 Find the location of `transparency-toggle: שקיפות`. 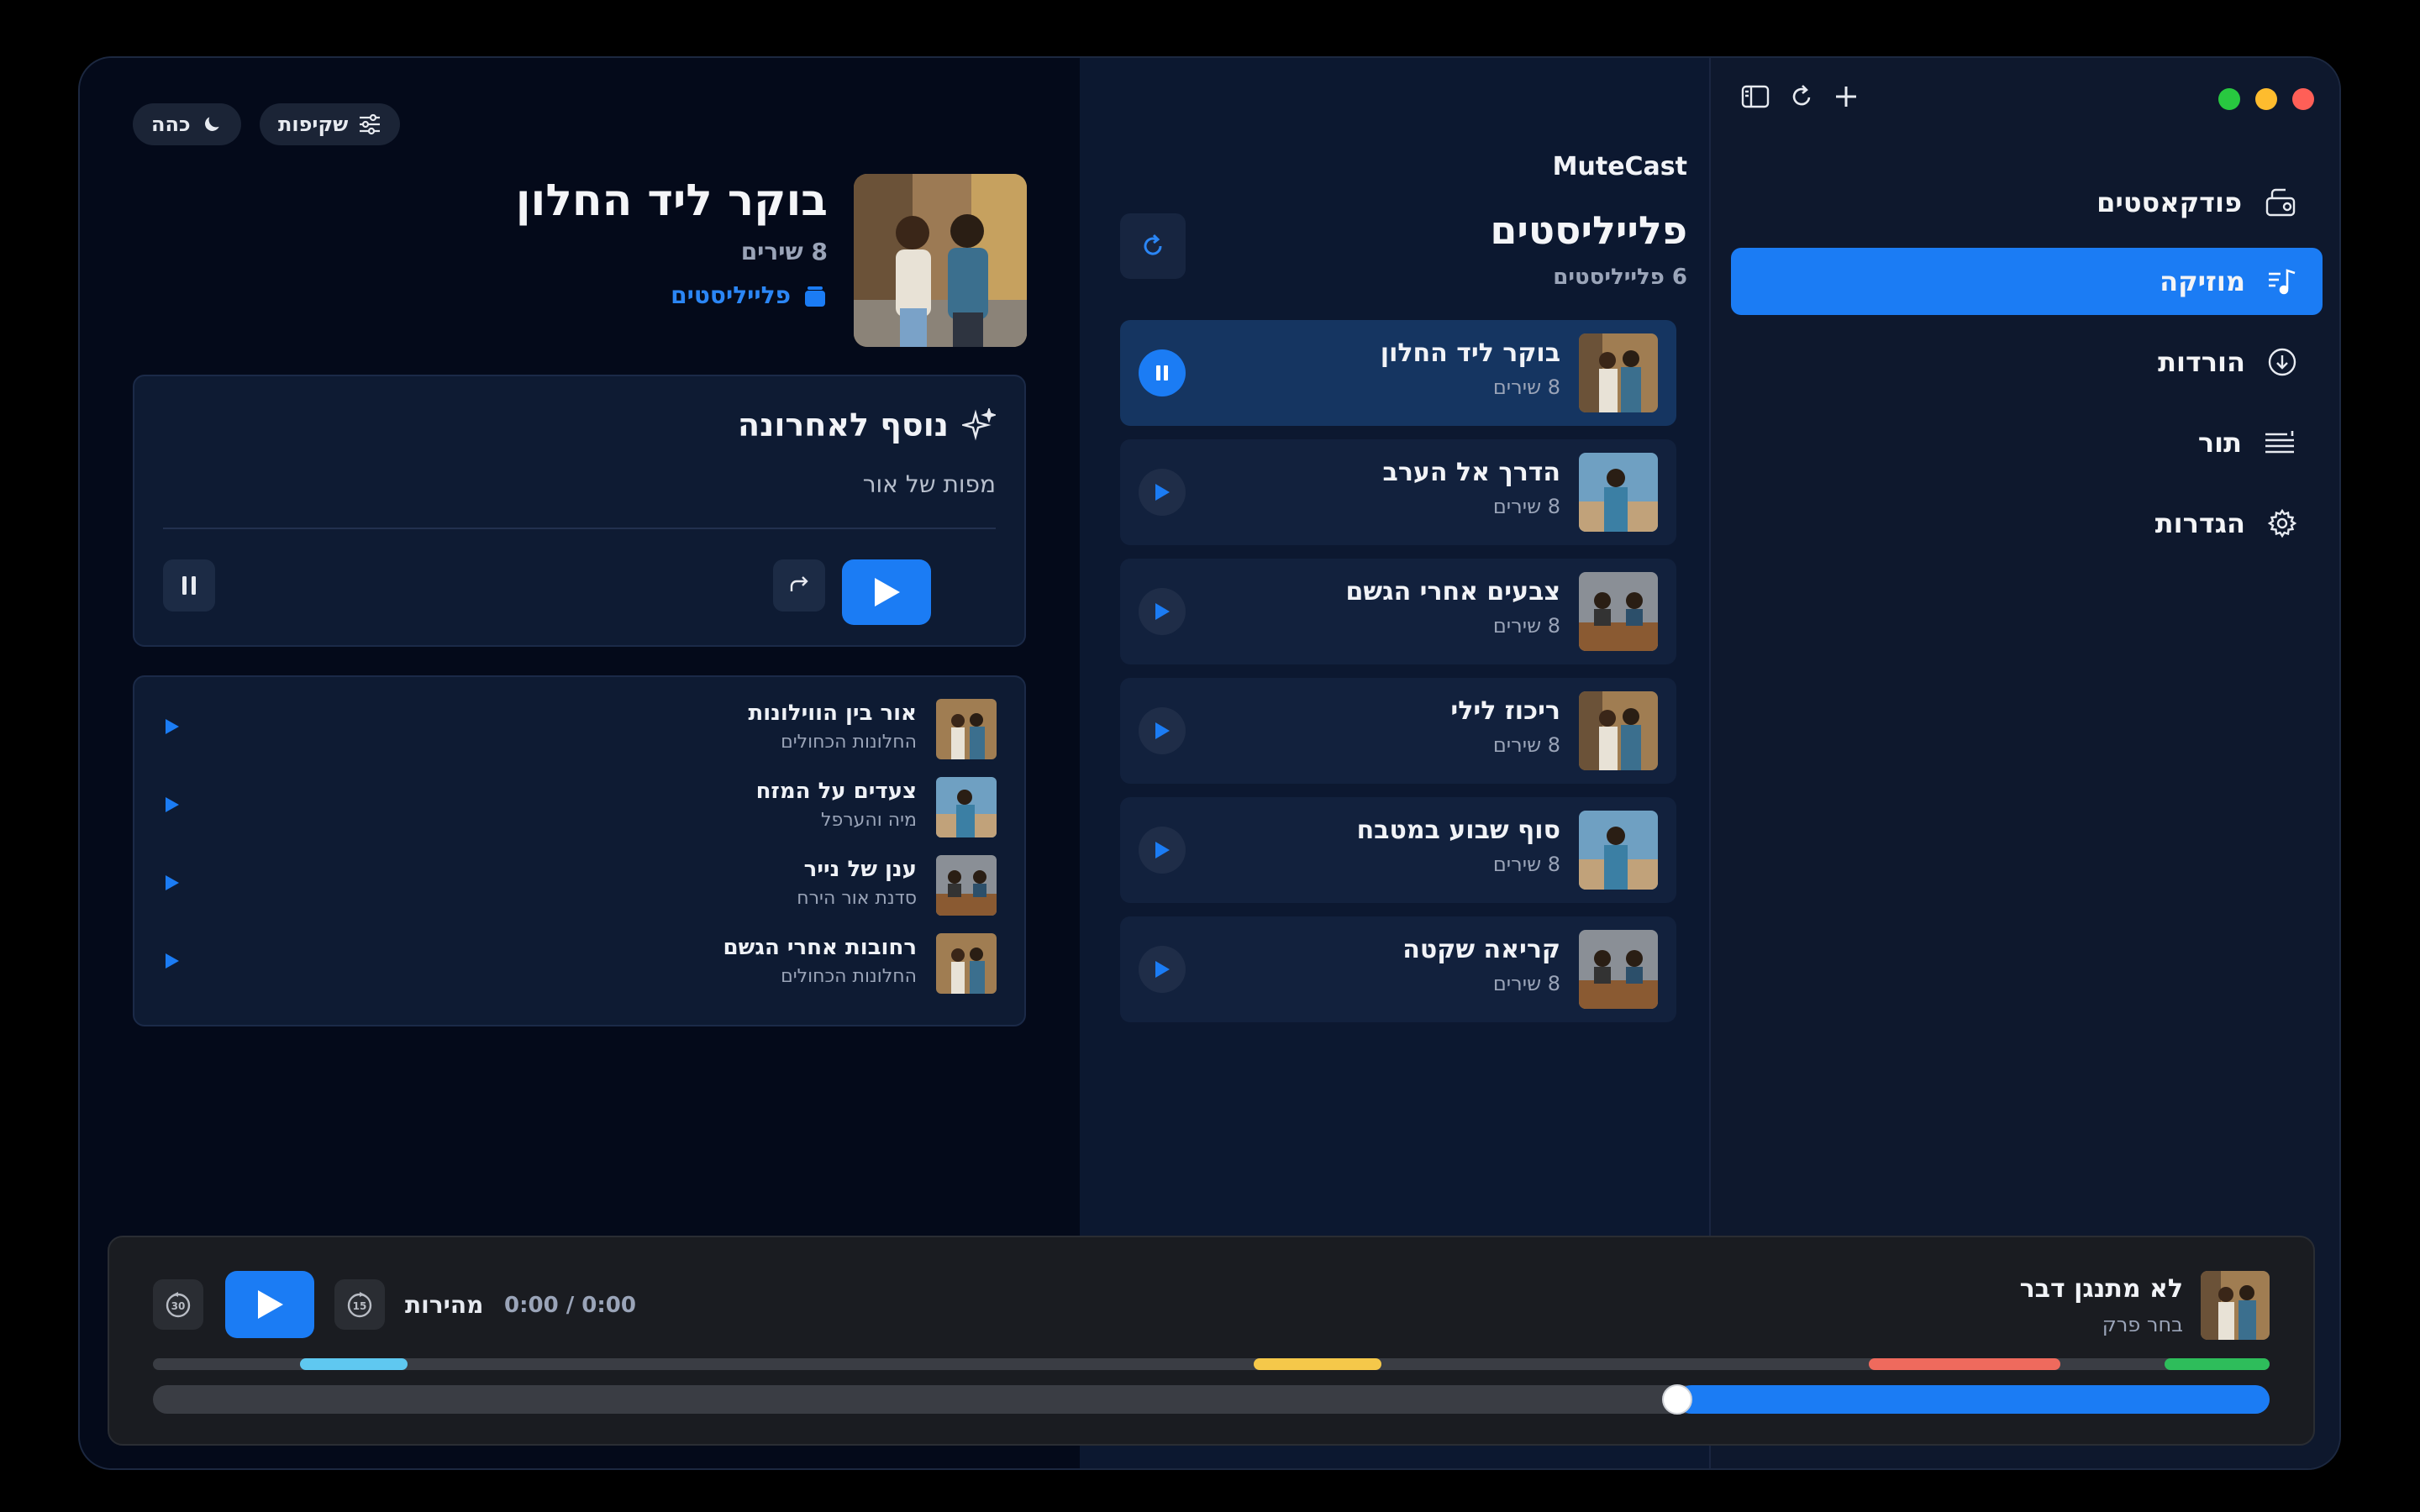

transparency-toggle: שקיפות is located at coordinates (330, 124).